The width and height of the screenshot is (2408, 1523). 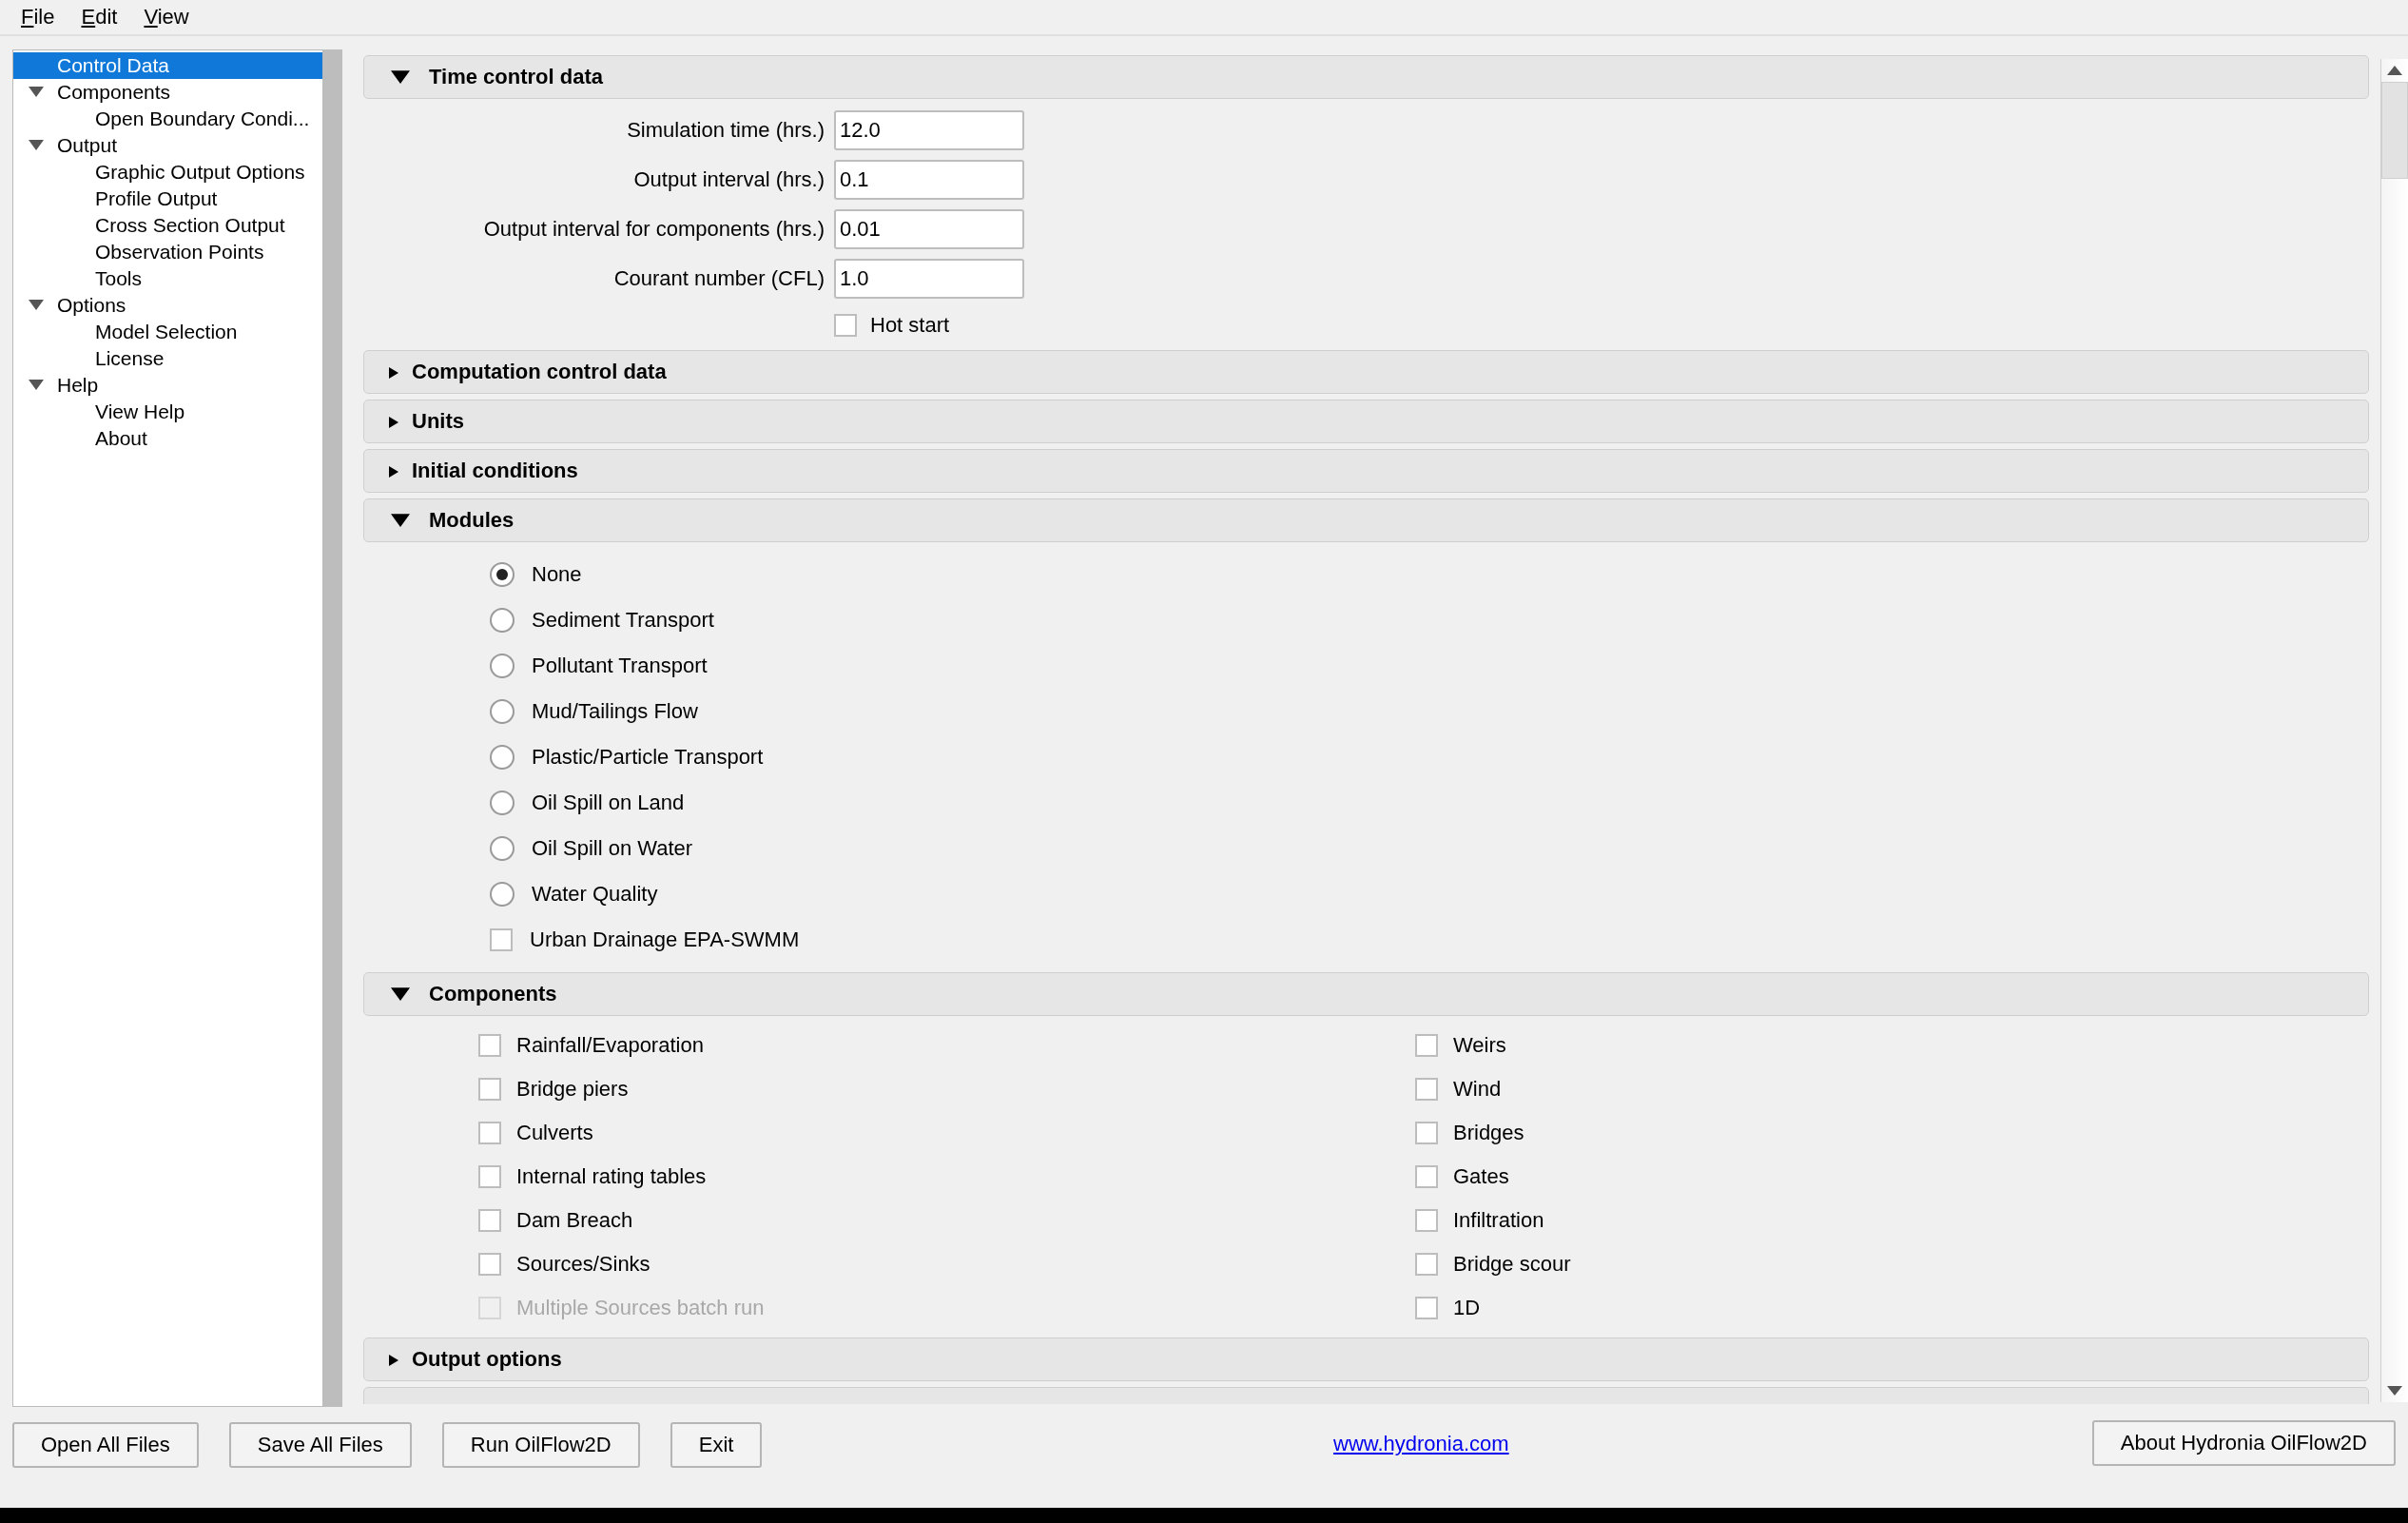 I want to click on field-label: Output interval for components (hrs.), so click(x=653, y=229).